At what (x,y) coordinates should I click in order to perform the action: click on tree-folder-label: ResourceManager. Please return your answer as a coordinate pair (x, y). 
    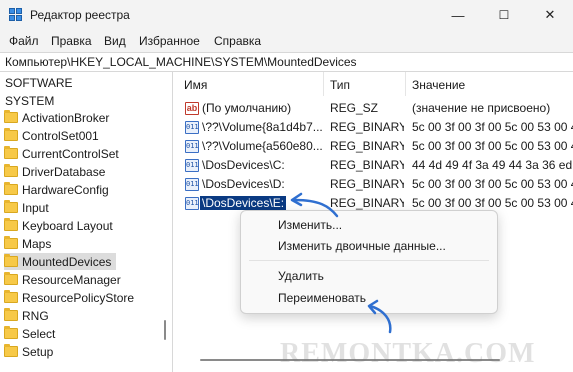
    Looking at the image, I should click on (71, 279).